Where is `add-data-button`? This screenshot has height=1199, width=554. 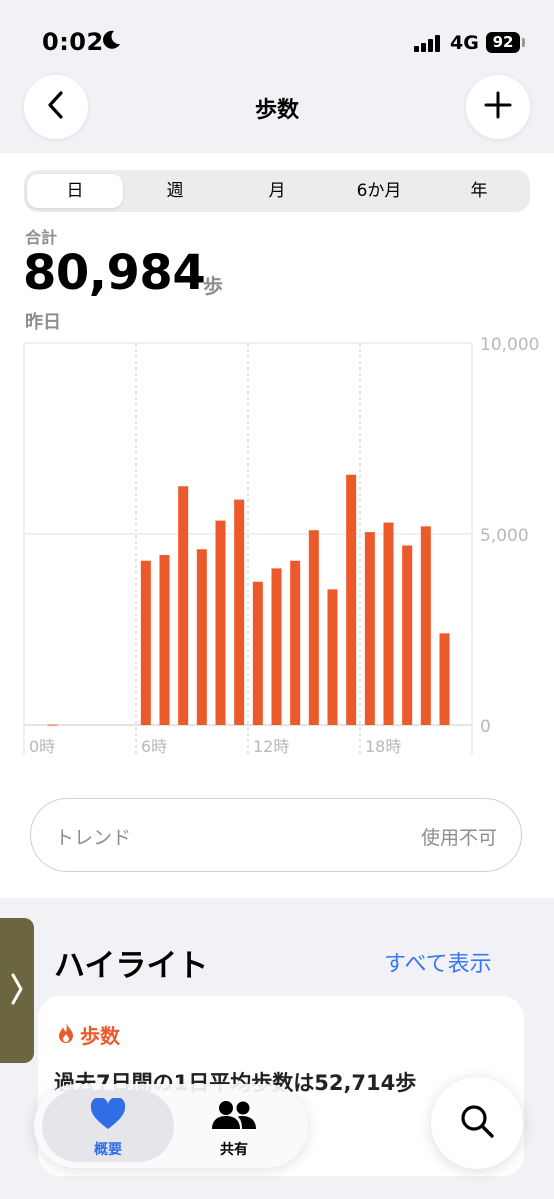 add-data-button is located at coordinates (498, 107).